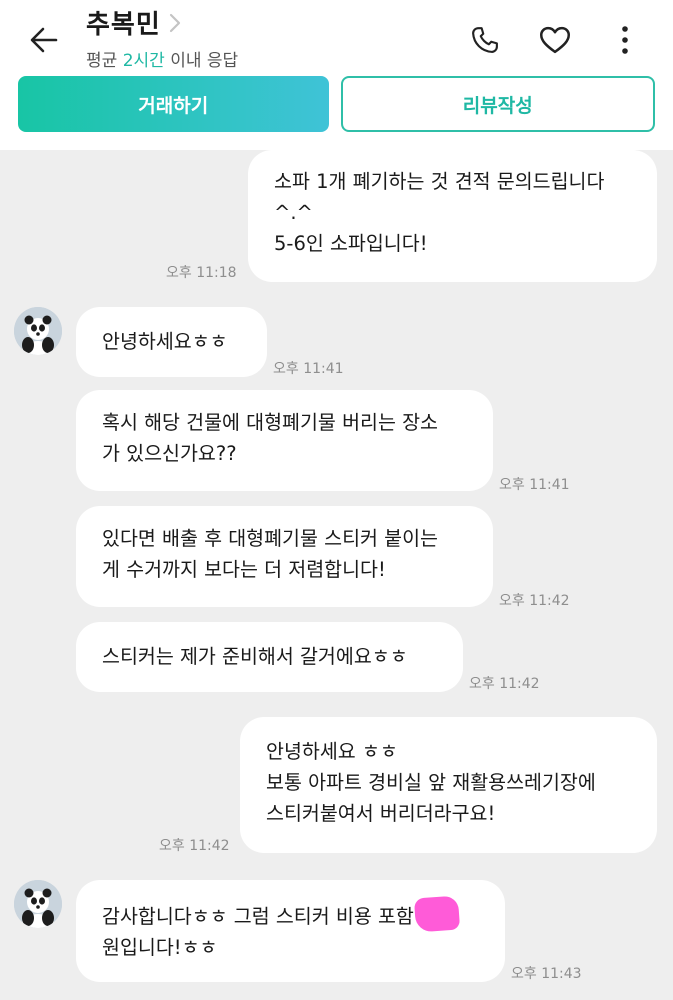 The width and height of the screenshot is (673, 1000). What do you see at coordinates (143, 61) in the screenshot?
I see `response-time-value: 2시간` at bounding box center [143, 61].